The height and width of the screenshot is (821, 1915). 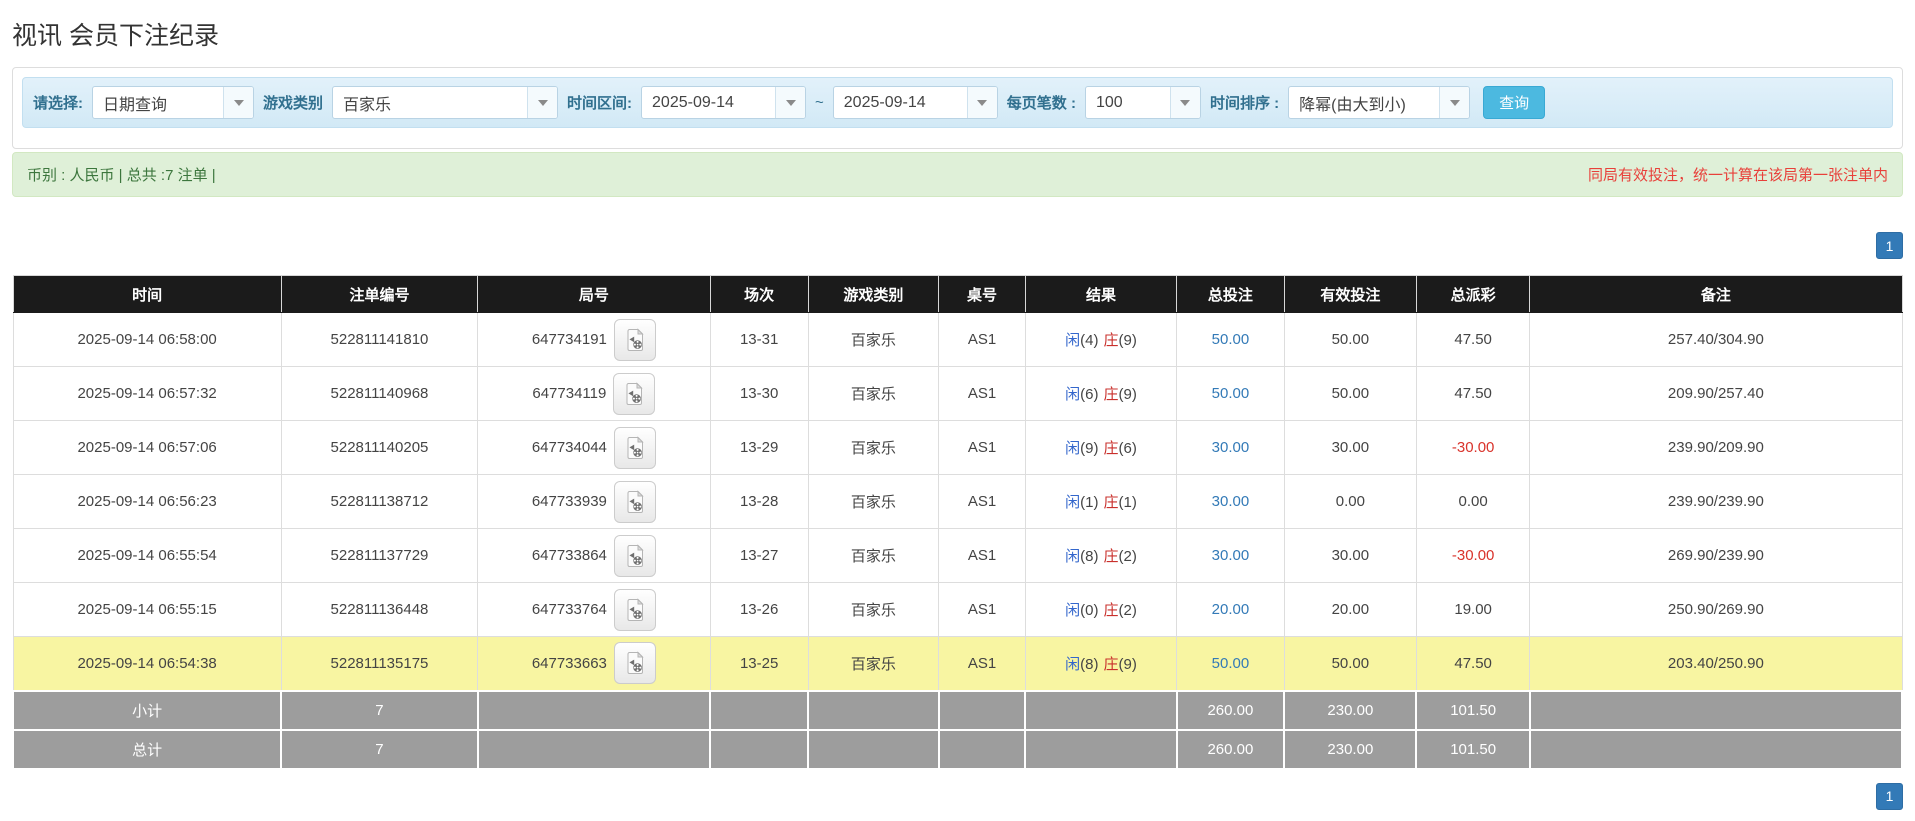 I want to click on cell-result: 闲(0) 庄(2), so click(x=1101, y=609).